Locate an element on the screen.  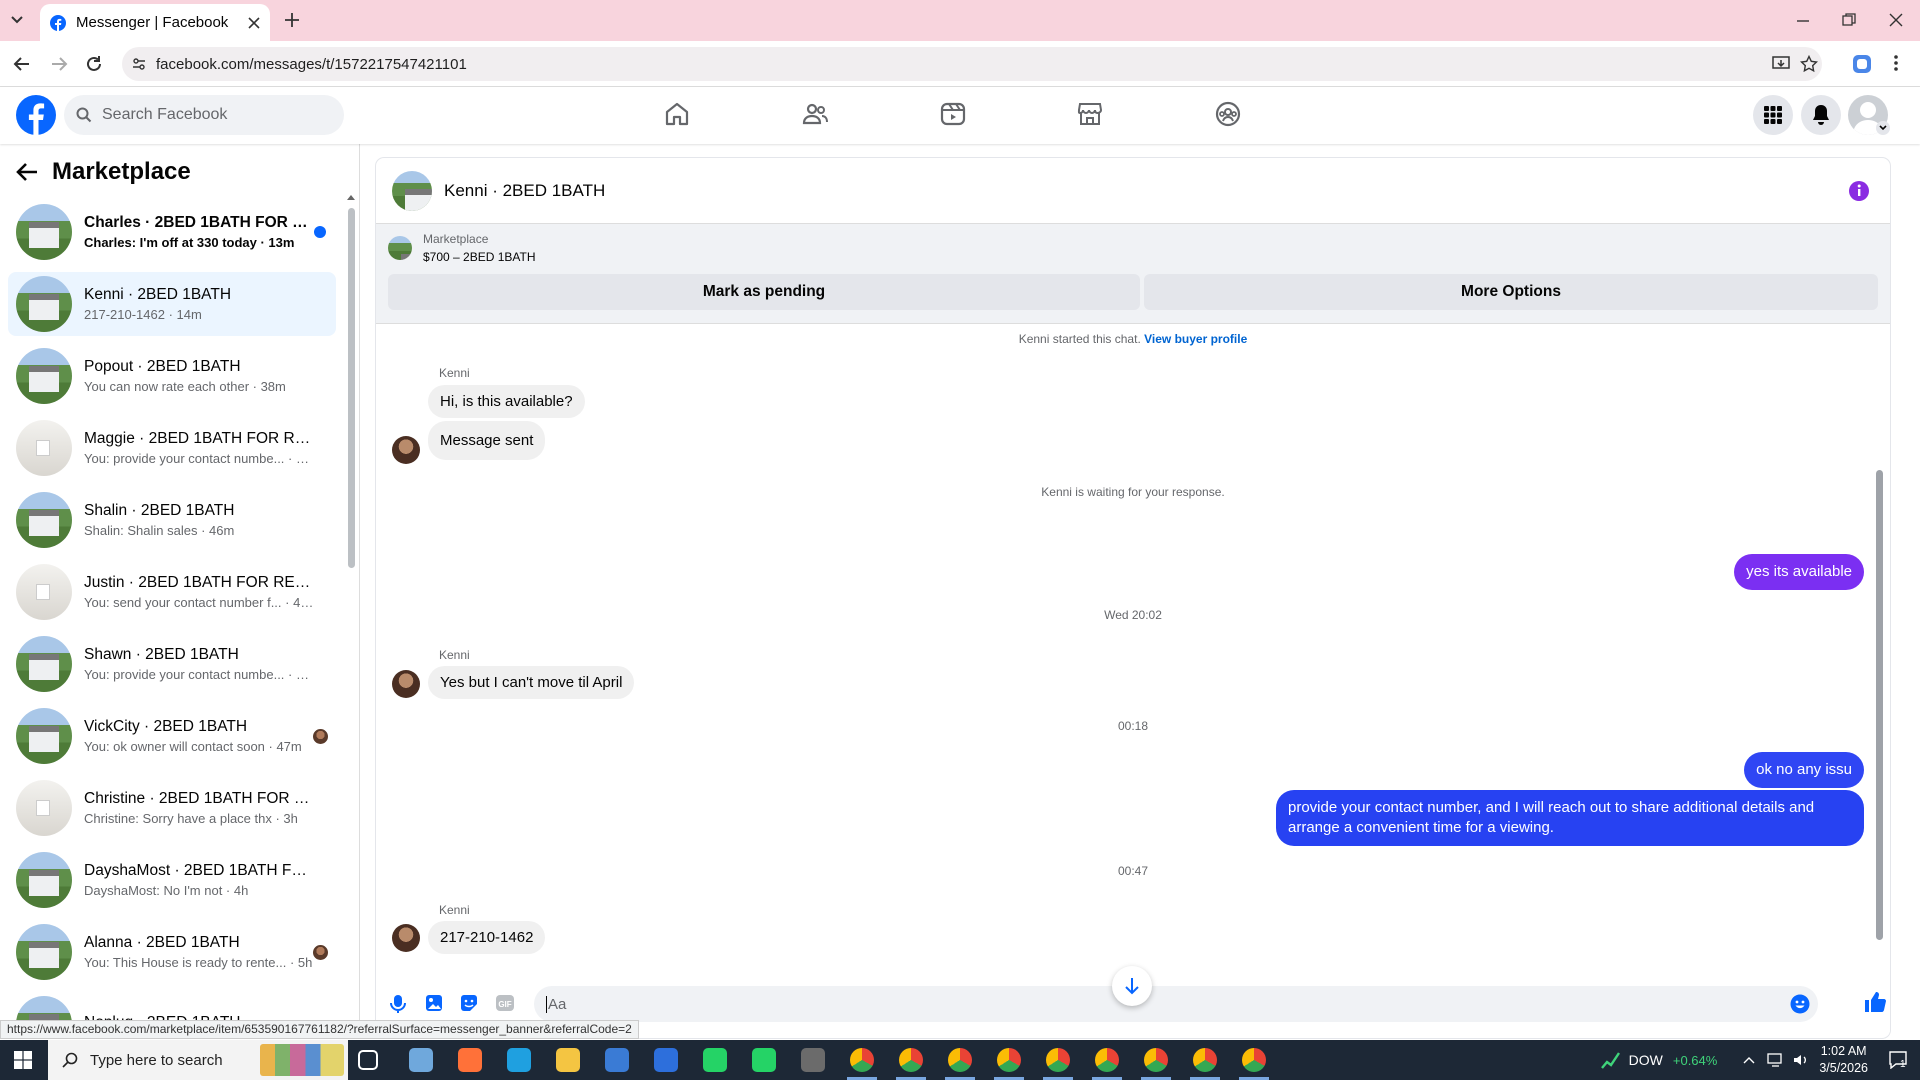
stock-name: DOW is located at coordinates (1646, 1060).